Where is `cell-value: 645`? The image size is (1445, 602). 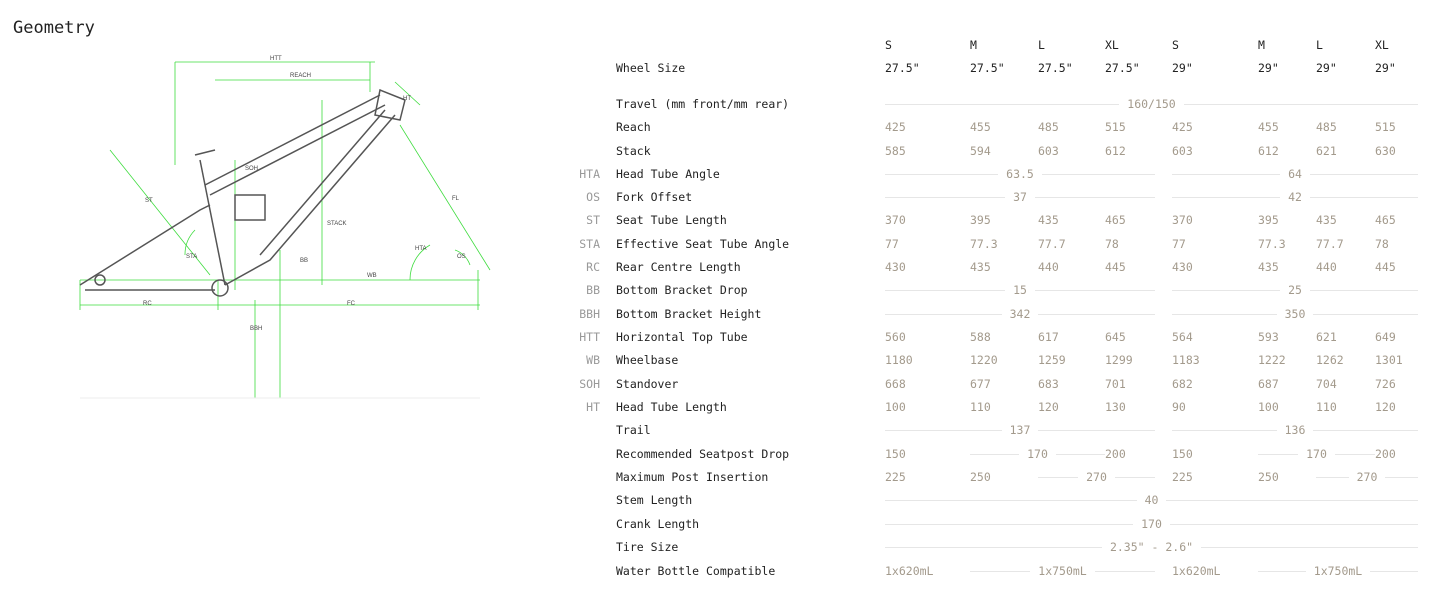 cell-value: 645 is located at coordinates (1115, 337).